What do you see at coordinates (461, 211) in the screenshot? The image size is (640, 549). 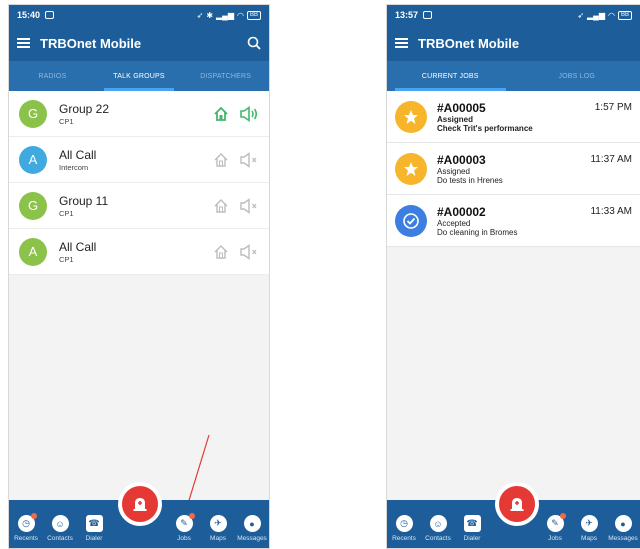 I see `job-id: #A00002` at bounding box center [461, 211].